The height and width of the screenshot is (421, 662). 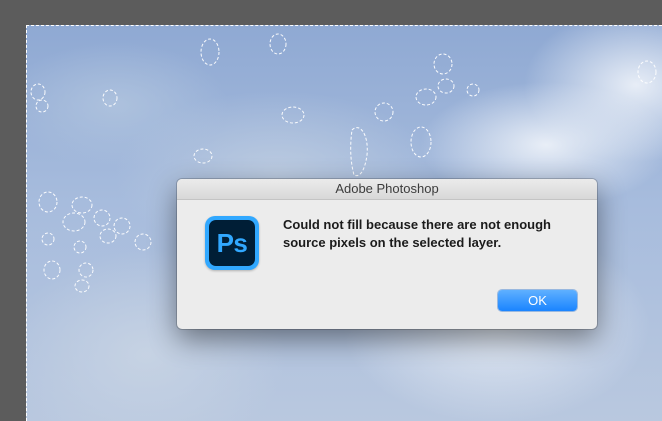 What do you see at coordinates (537, 300) in the screenshot?
I see `ok-button: OK` at bounding box center [537, 300].